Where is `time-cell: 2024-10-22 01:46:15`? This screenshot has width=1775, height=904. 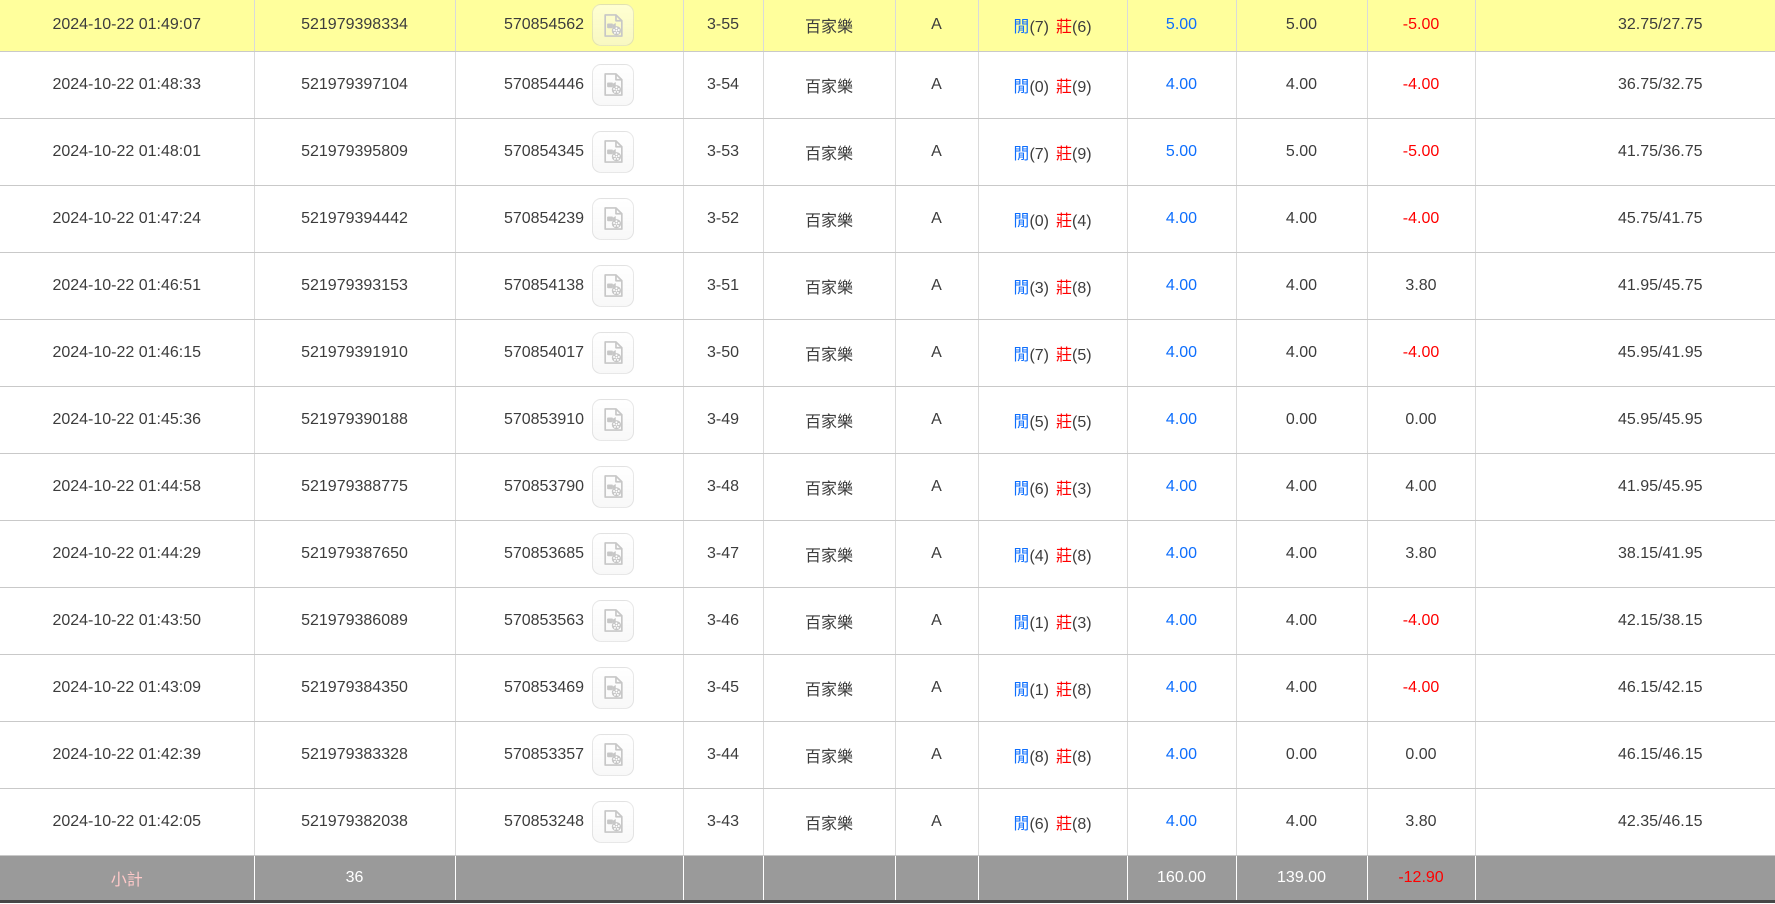
time-cell: 2024-10-22 01:46:15 is located at coordinates (127, 353).